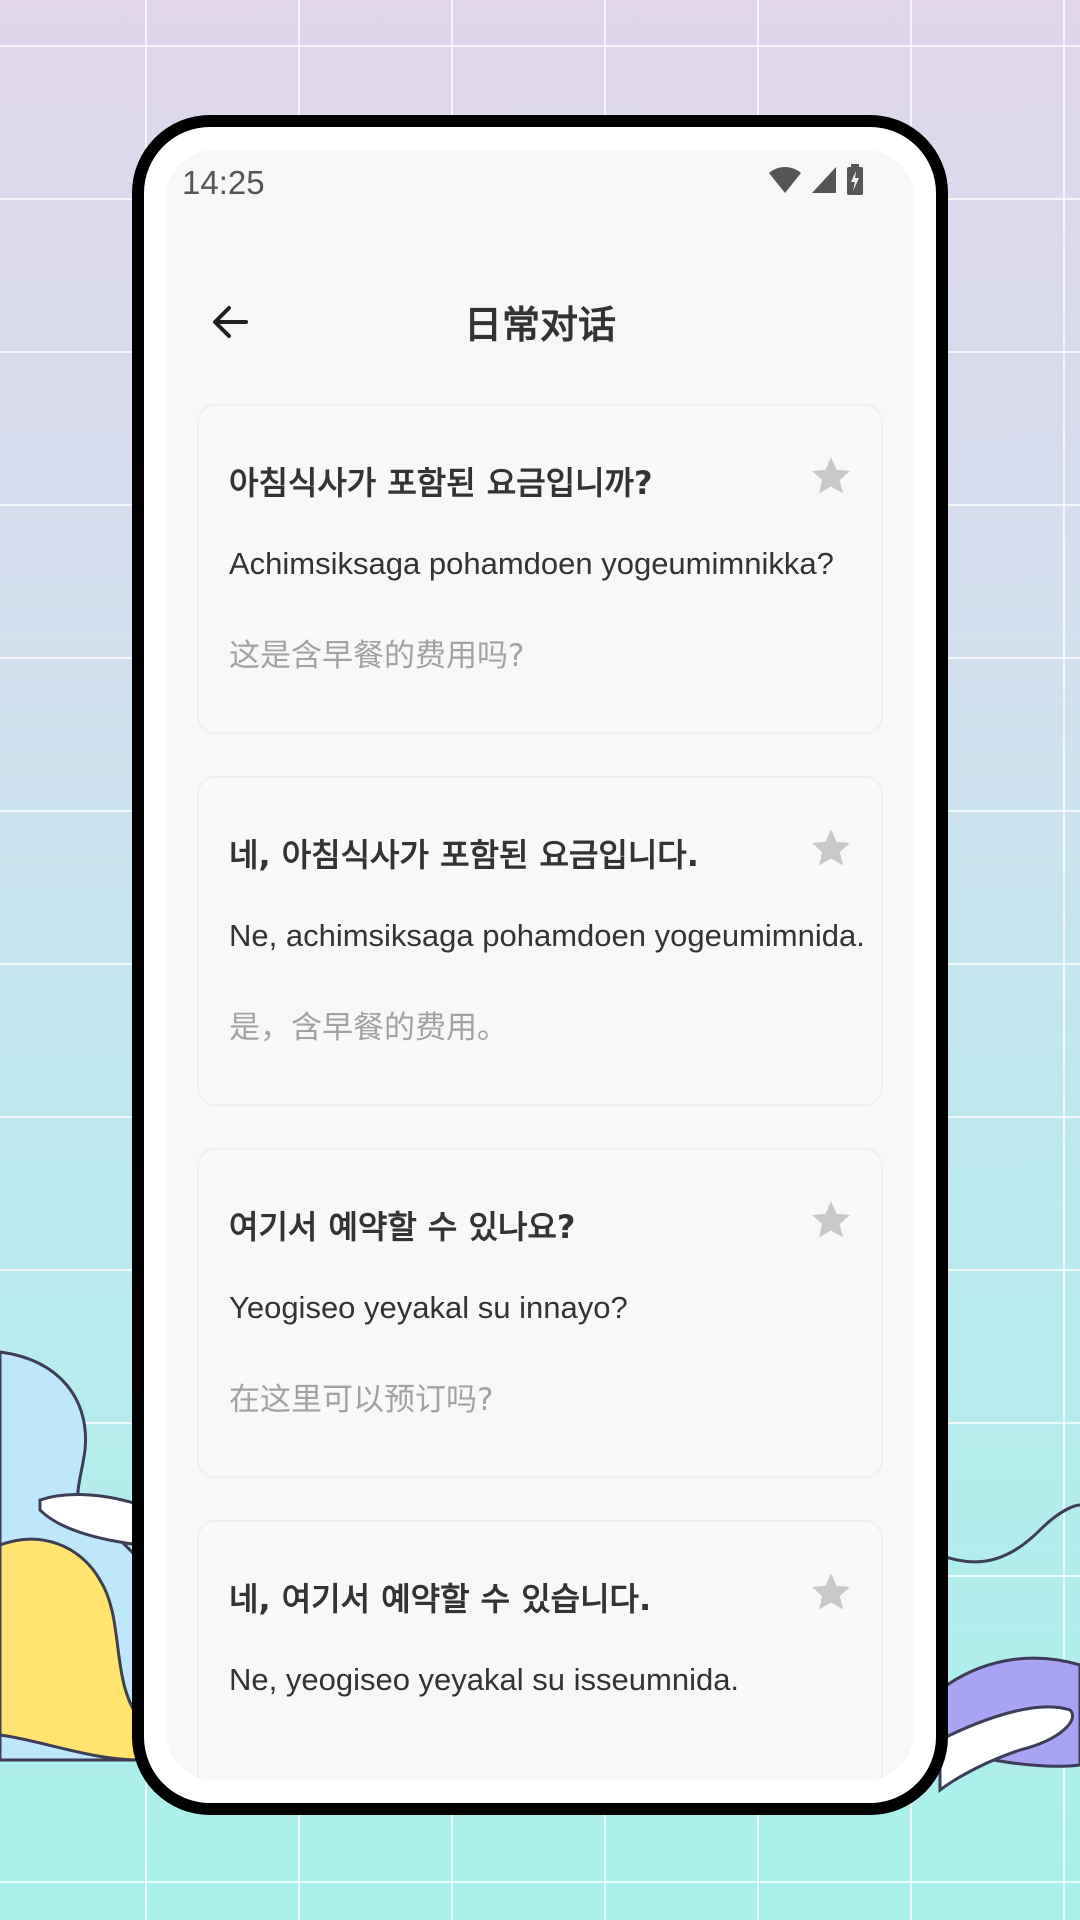  Describe the element at coordinates (377, 656) in the screenshot. I see `chinese-translation: 这是含早餐的费用吗?` at that location.